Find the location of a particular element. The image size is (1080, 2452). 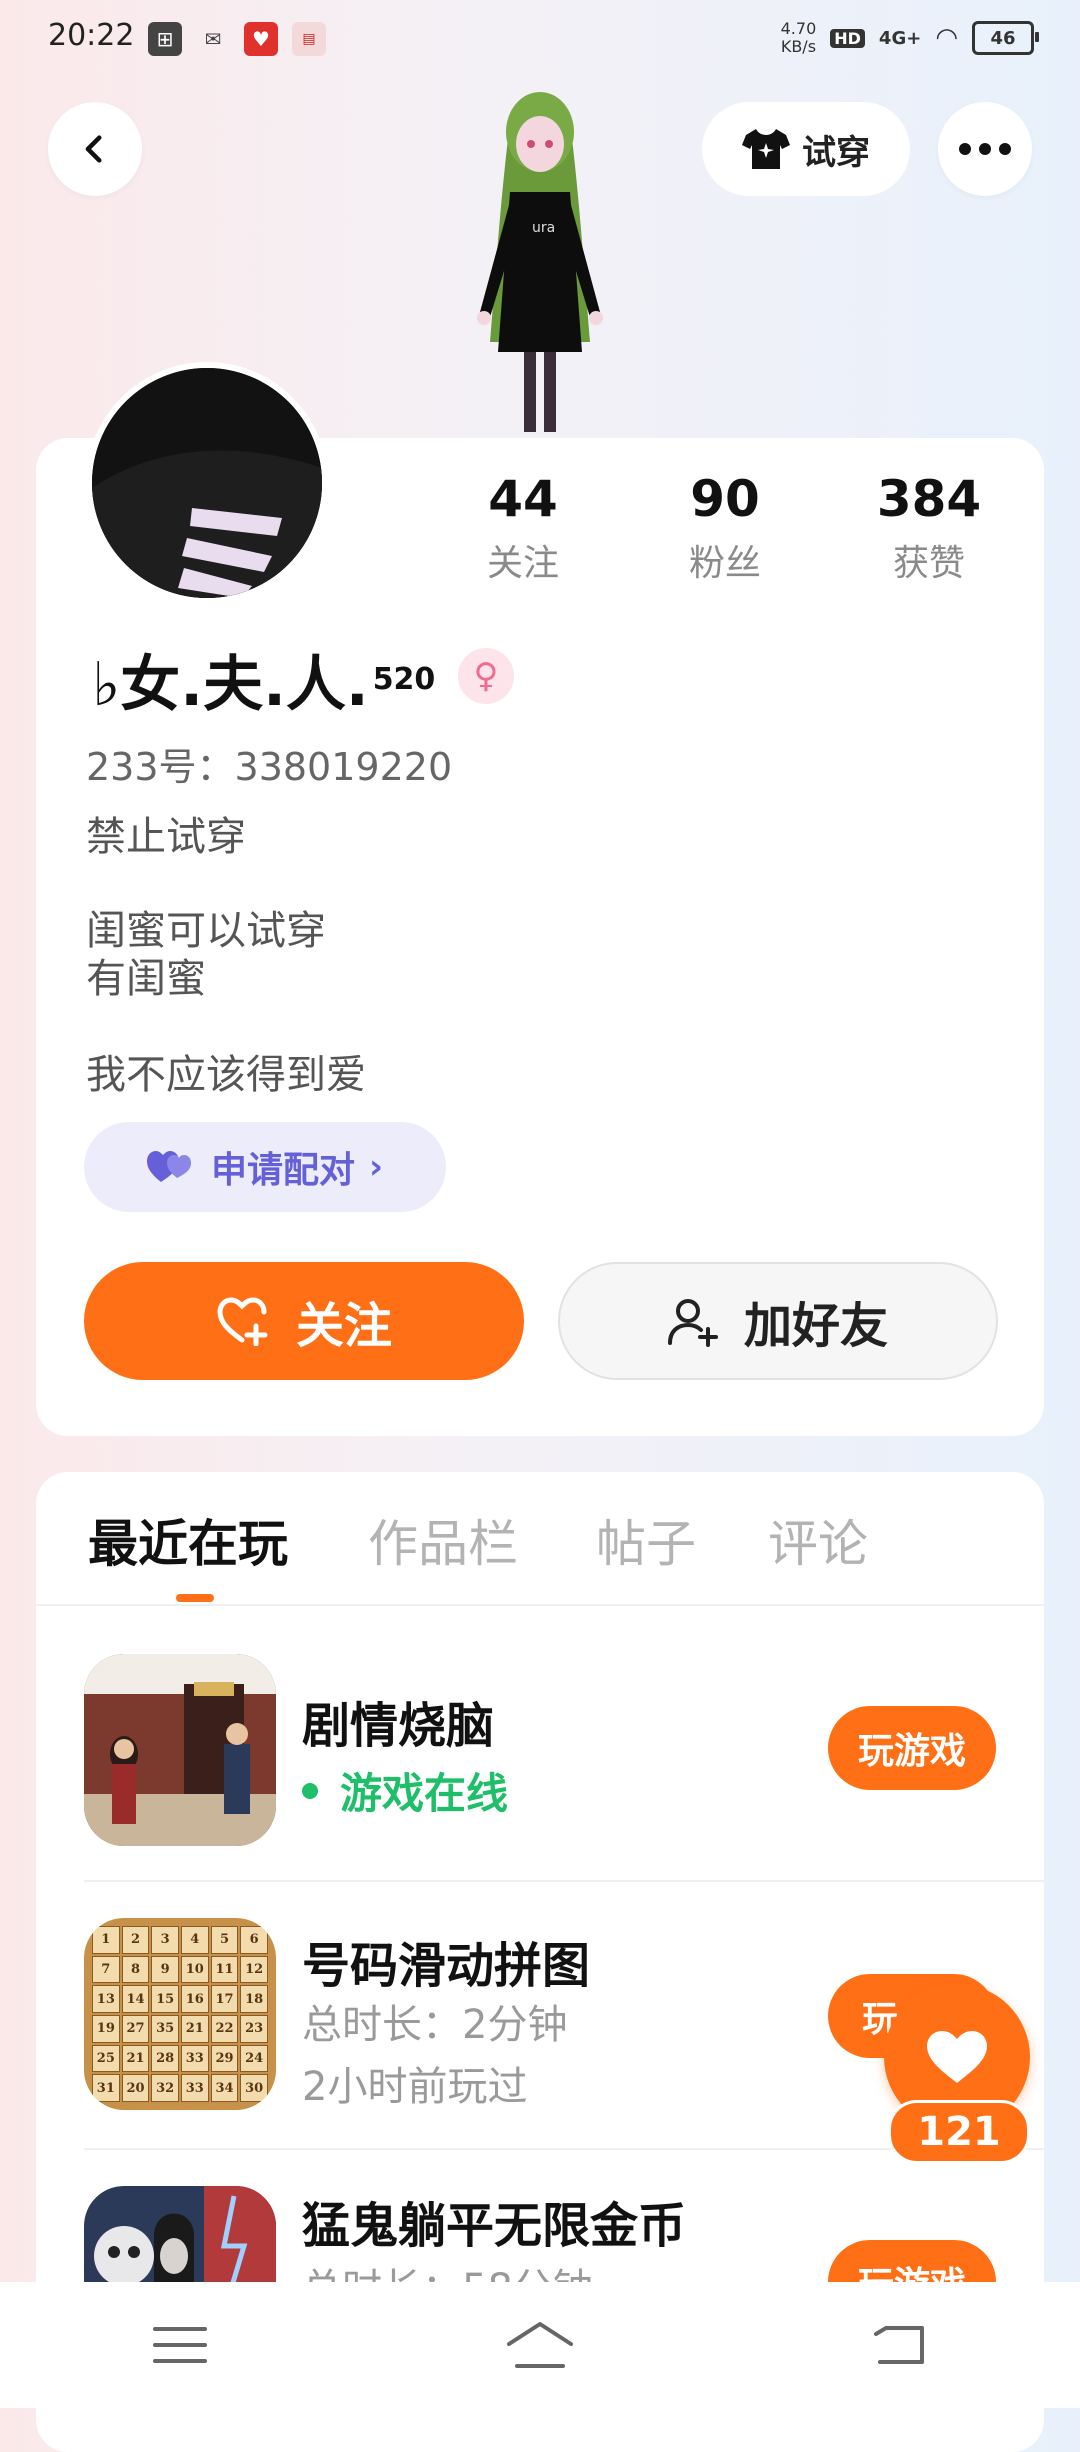

follow-button: 关注 is located at coordinates (304, 1321).